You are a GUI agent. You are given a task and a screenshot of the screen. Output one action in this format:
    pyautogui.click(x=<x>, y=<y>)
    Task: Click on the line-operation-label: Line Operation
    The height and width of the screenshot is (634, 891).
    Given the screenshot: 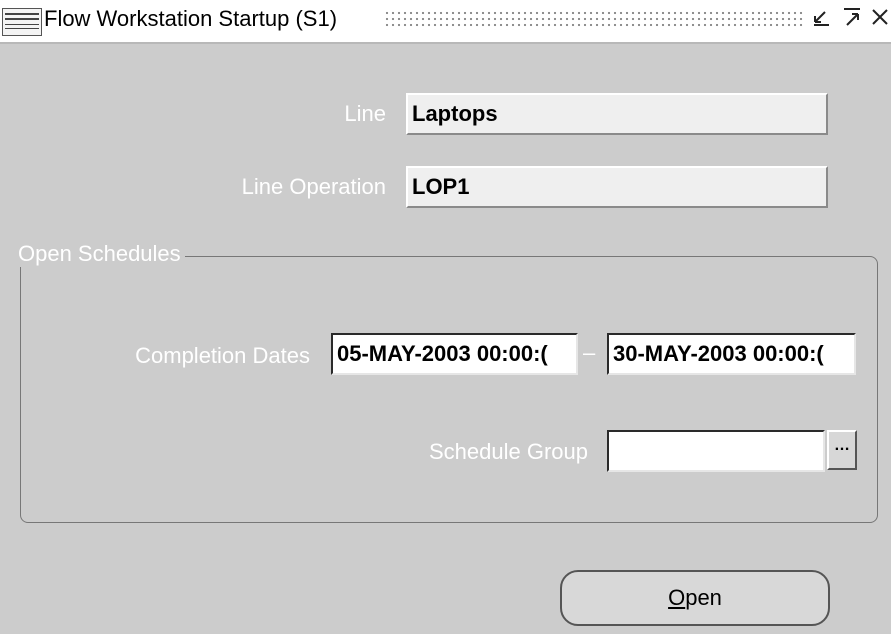 What is the action you would take?
    pyautogui.click(x=313, y=186)
    